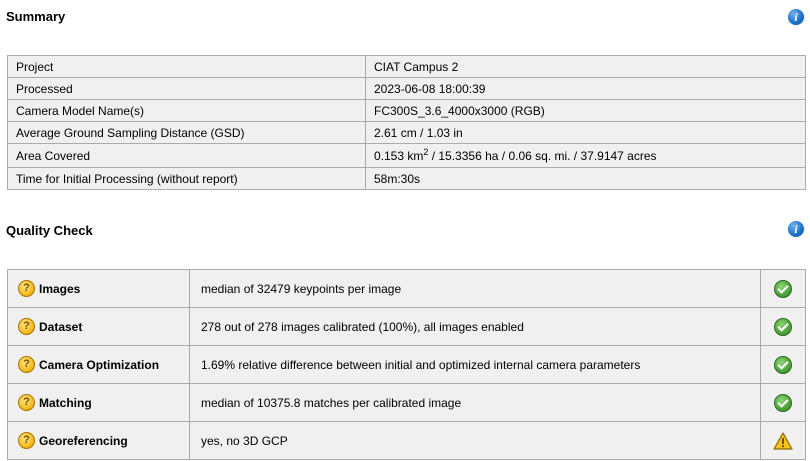 The width and height of the screenshot is (810, 461). What do you see at coordinates (65, 402) in the screenshot?
I see `quality-item-name: Matching` at bounding box center [65, 402].